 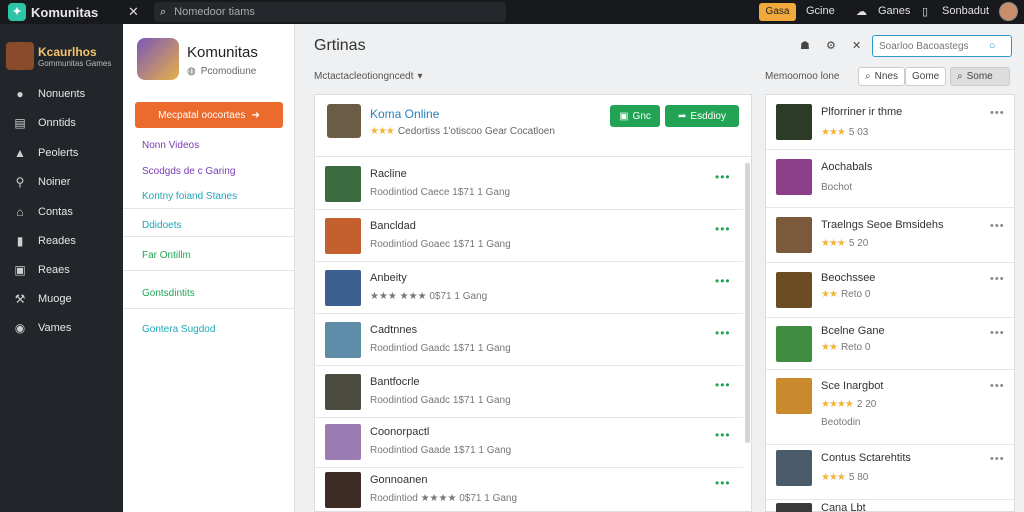 What do you see at coordinates (209, 208) in the screenshot?
I see `divider` at bounding box center [209, 208].